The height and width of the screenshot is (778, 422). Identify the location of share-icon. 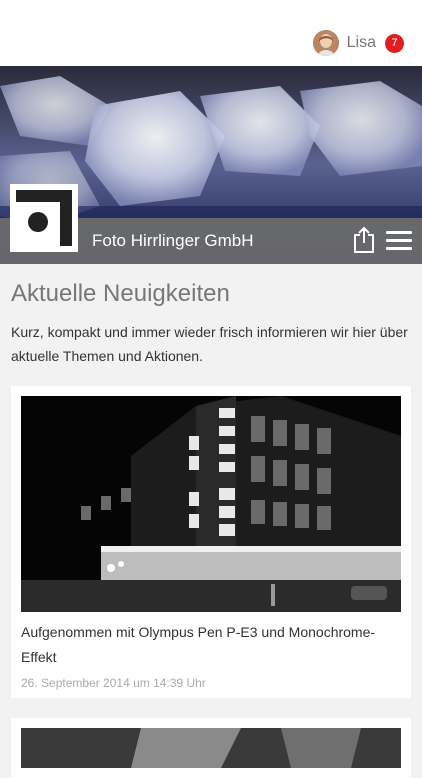
(364, 240).